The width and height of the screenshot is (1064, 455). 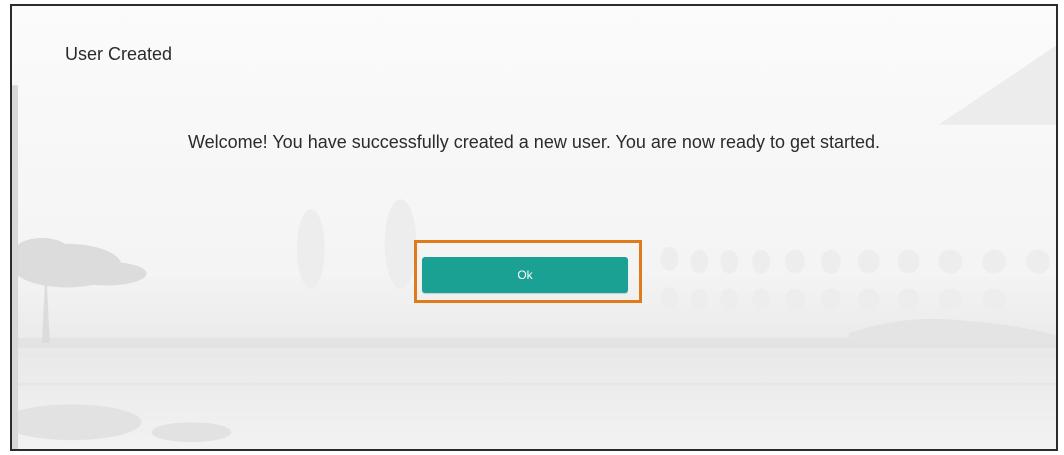 I want to click on ok-button: Ok, so click(x=525, y=275).